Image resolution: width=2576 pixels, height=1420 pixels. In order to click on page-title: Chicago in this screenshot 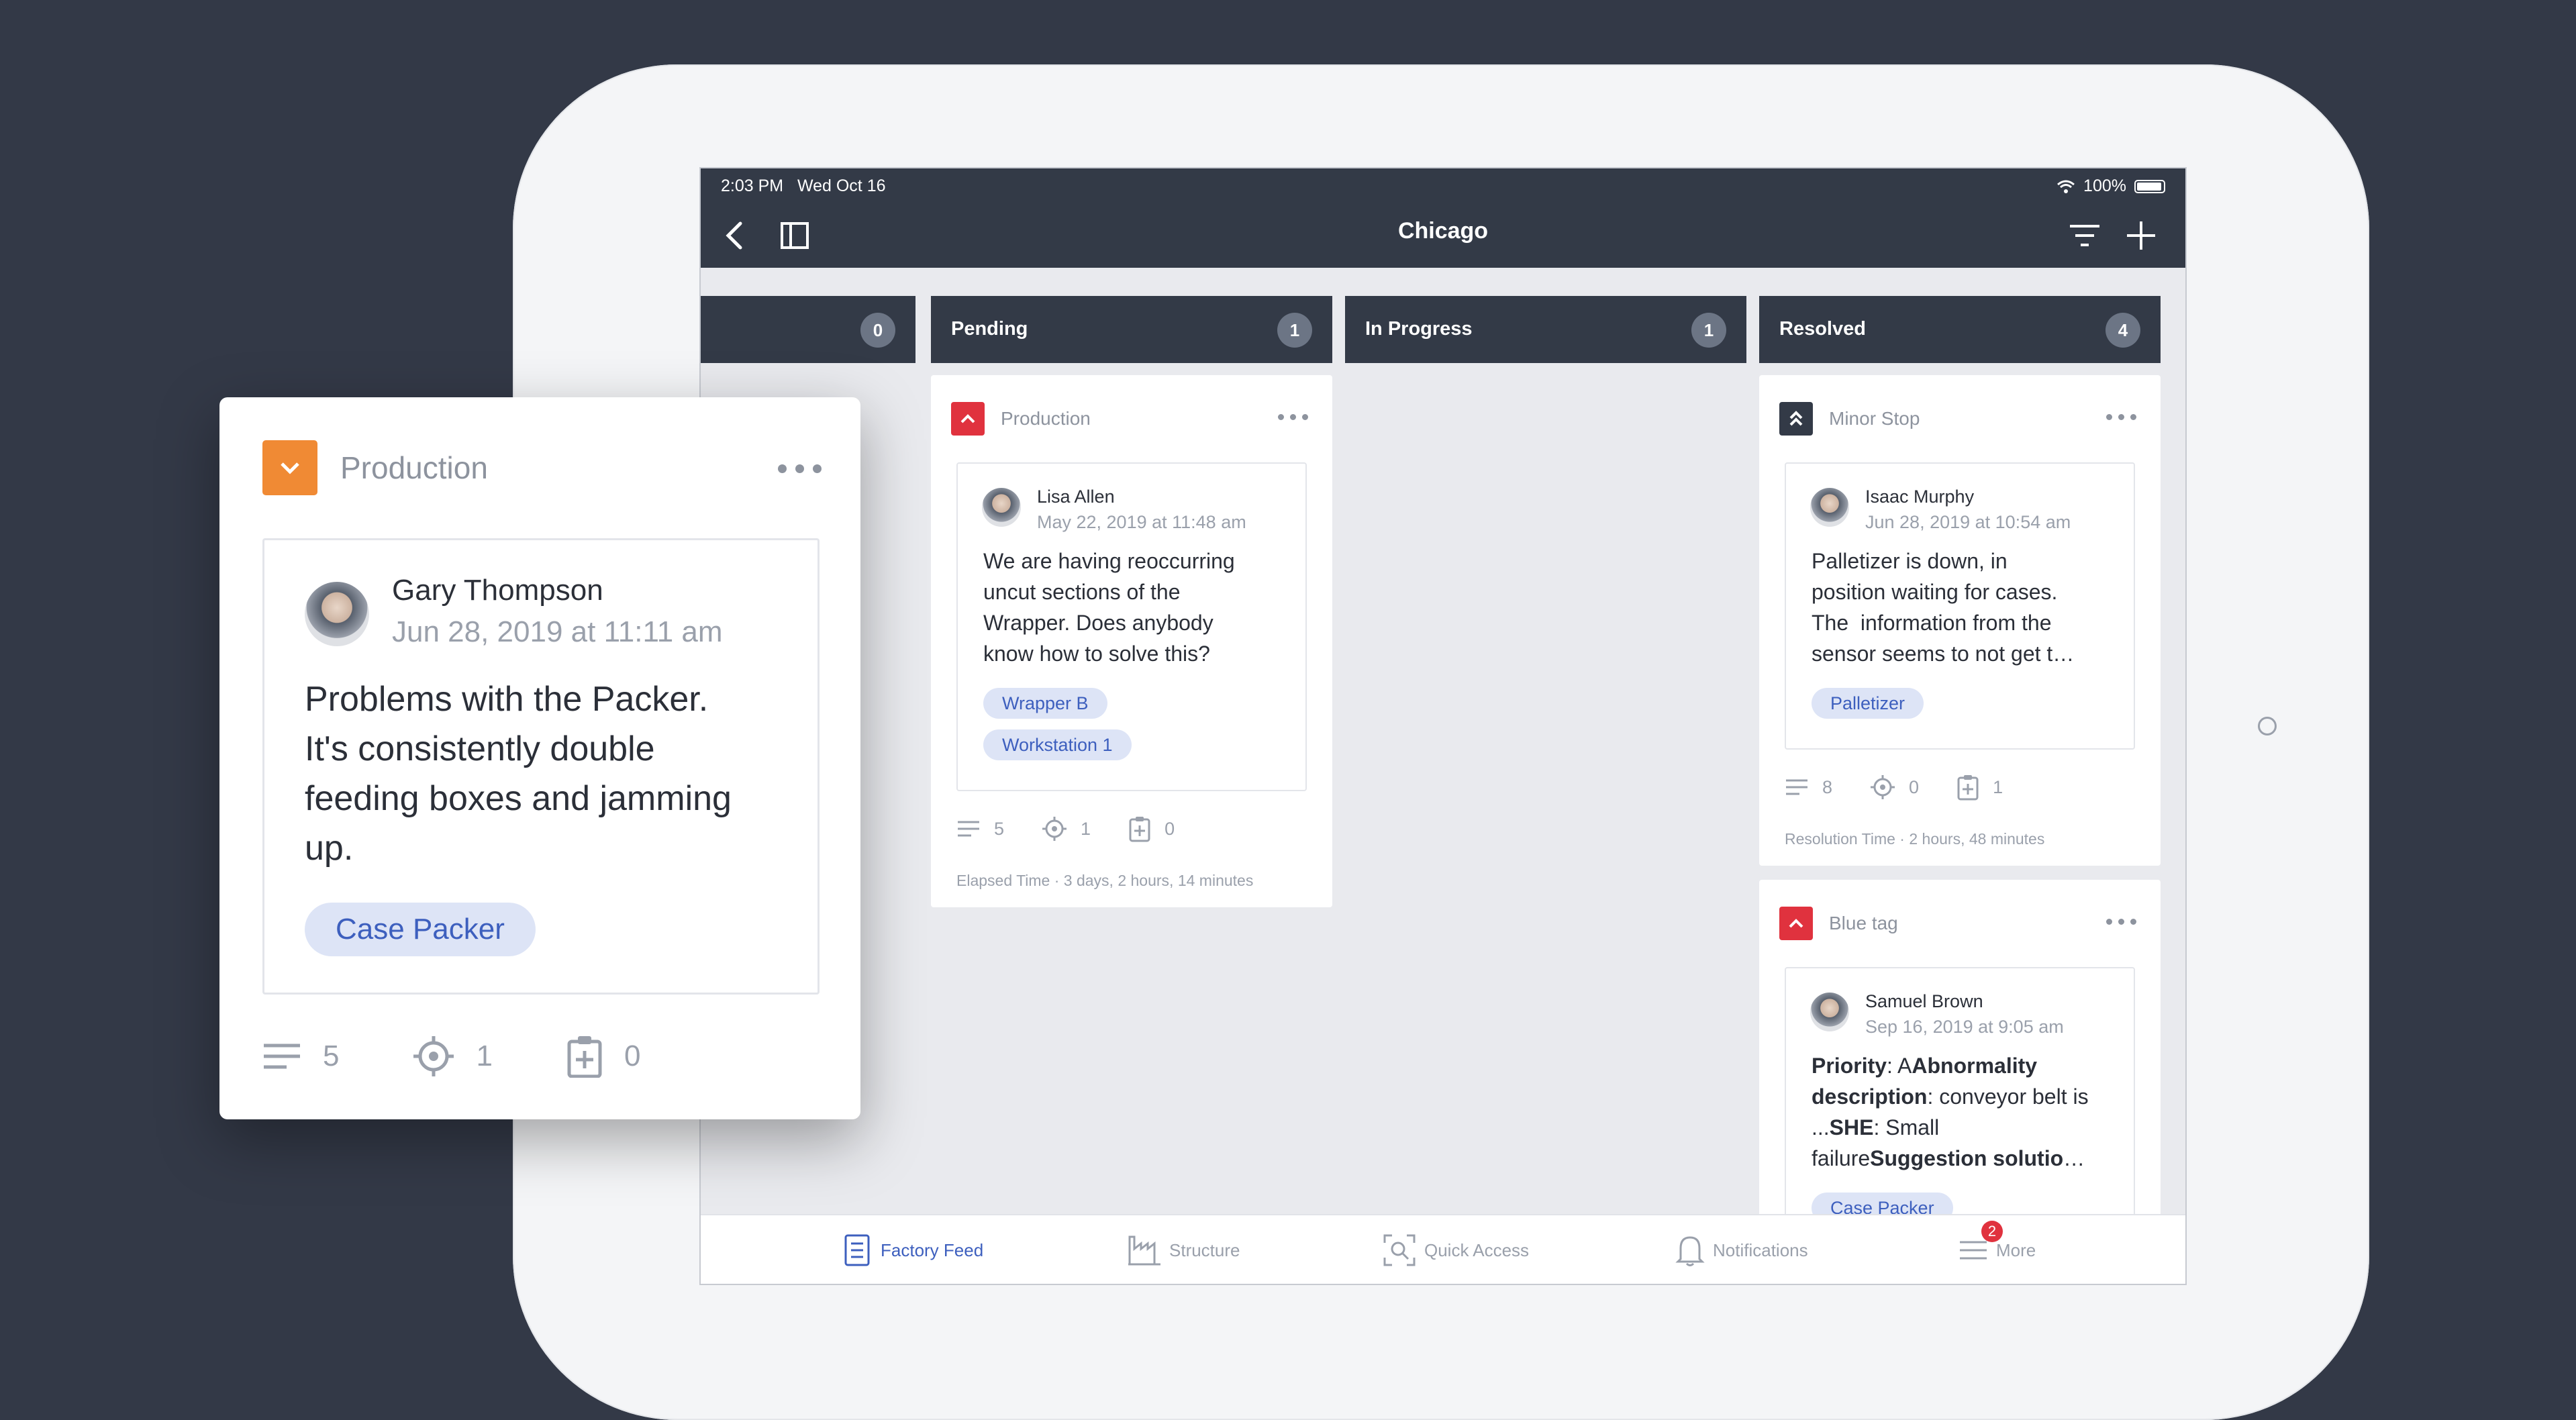, I will do `click(1443, 231)`.